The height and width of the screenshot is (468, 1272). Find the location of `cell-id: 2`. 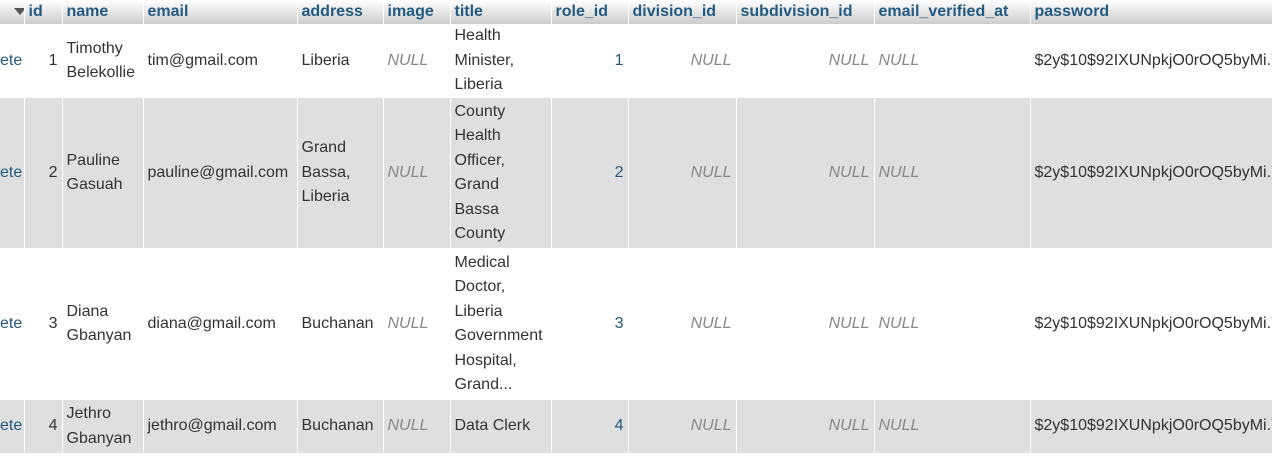

cell-id: 2 is located at coordinates (43, 173).